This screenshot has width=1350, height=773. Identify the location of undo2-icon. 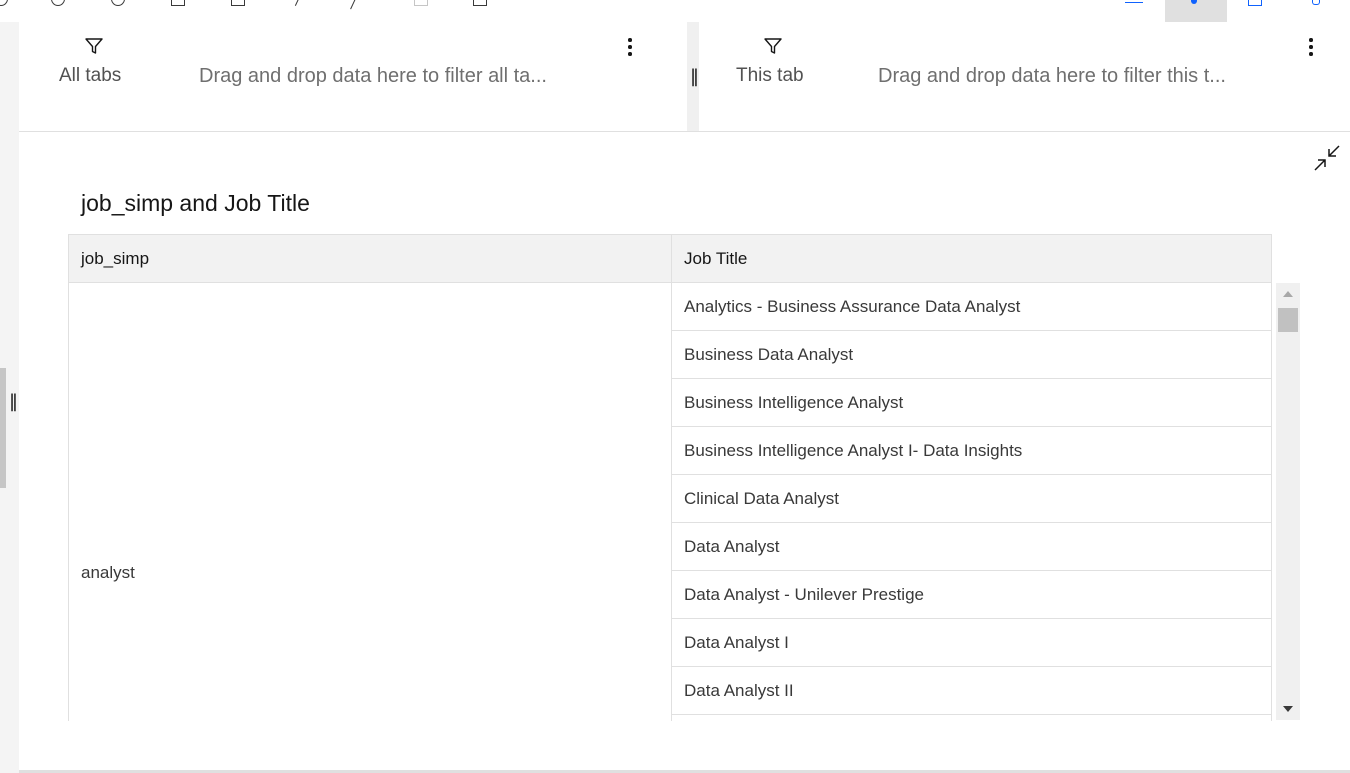
(349, 5).